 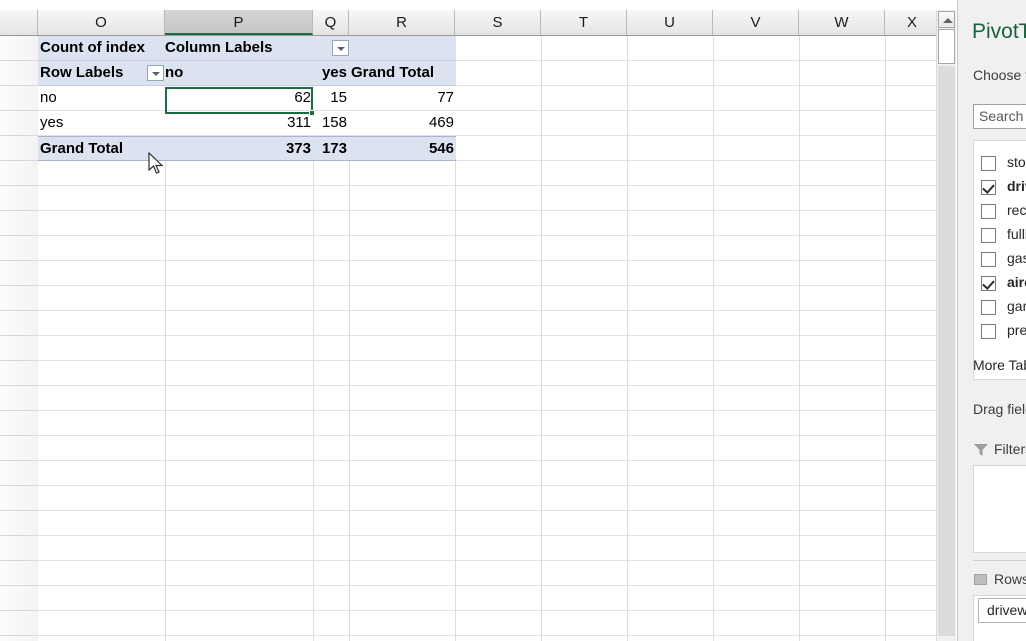 I want to click on cell-no-total: 77, so click(x=401, y=98).